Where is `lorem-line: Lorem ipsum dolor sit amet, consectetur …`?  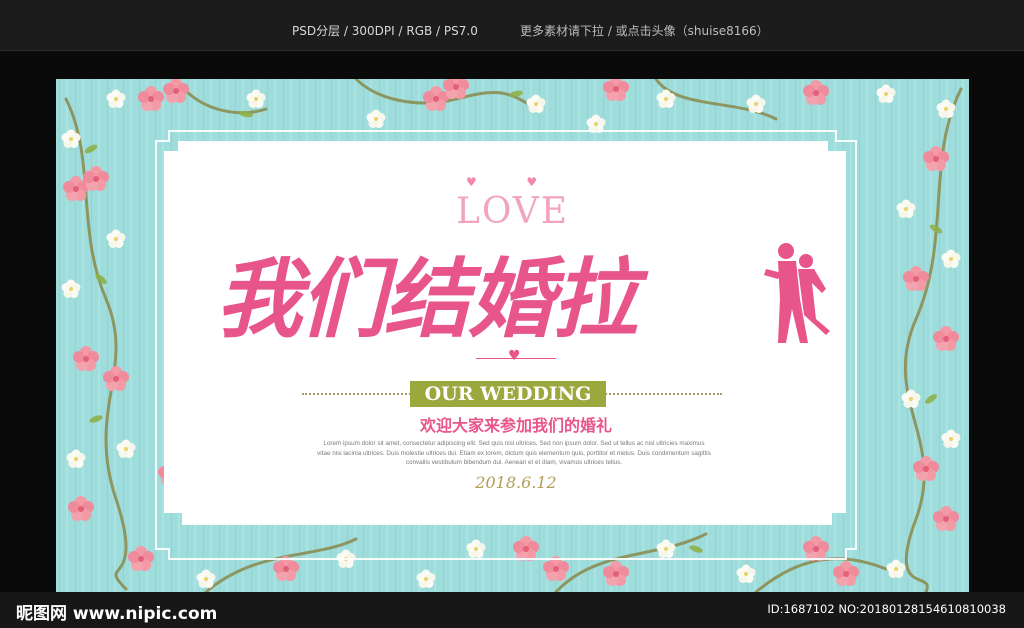 lorem-line: Lorem ipsum dolor sit amet, consectetur … is located at coordinates (514, 443).